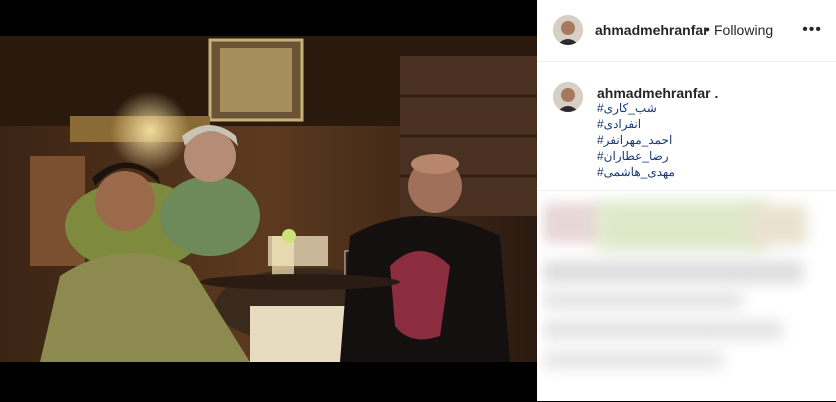  I want to click on caption-avatar, so click(568, 97).